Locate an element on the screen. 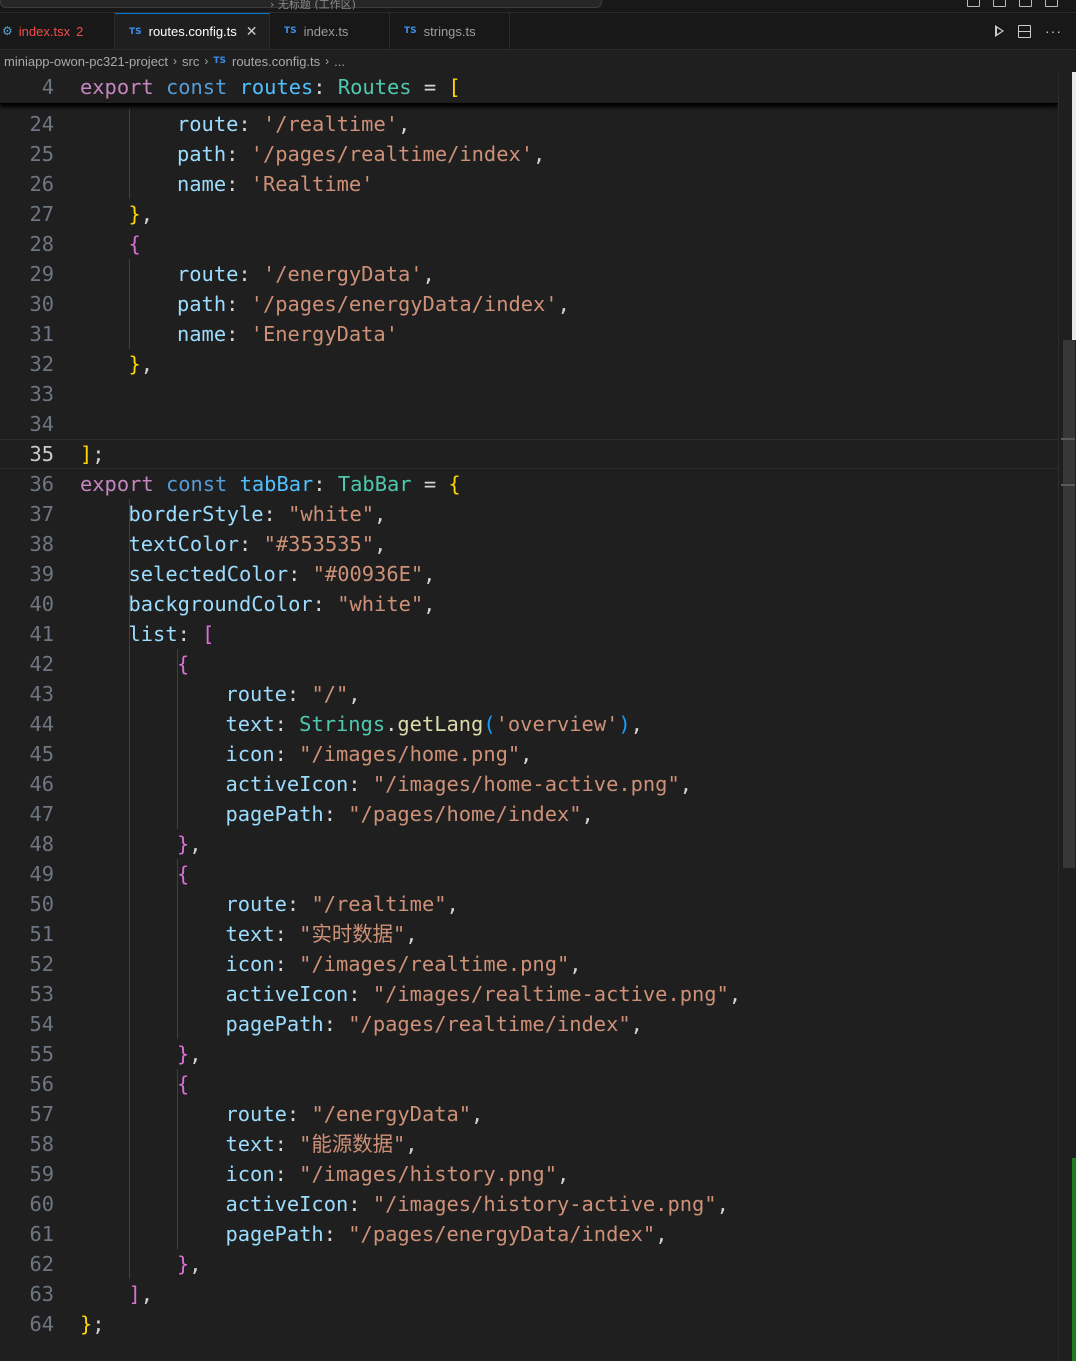 The width and height of the screenshot is (1076, 1361). line-number: 32 is located at coordinates (41, 364).